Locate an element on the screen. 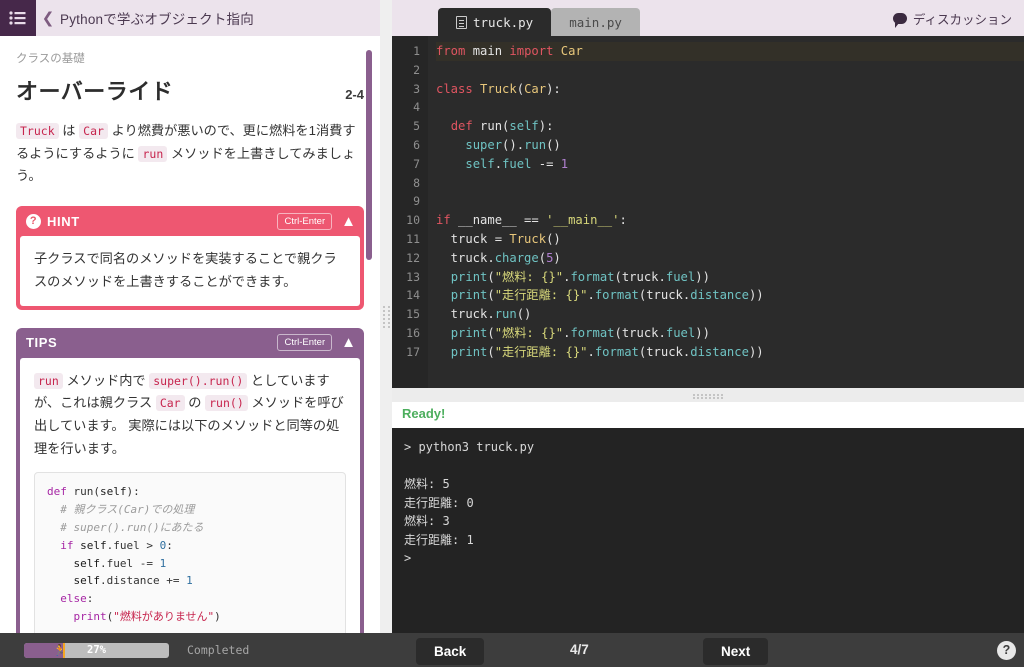 The width and height of the screenshot is (1024, 667). line-number: 17 is located at coordinates (413, 351).